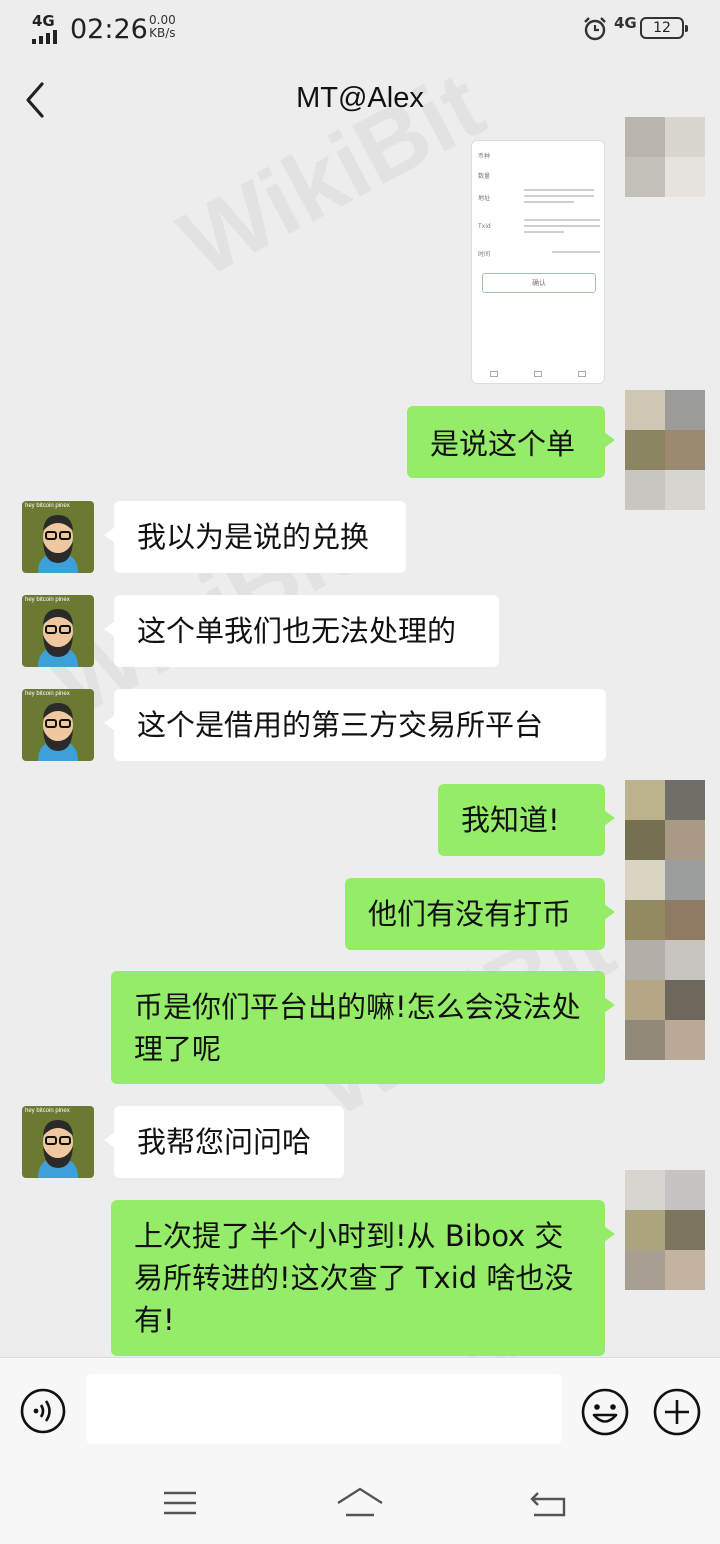 This screenshot has width=720, height=1544. Describe the element at coordinates (360, 28) in the screenshot. I see `status-bar: 4G 02:26 0.00 KB/s 4G 12` at that location.